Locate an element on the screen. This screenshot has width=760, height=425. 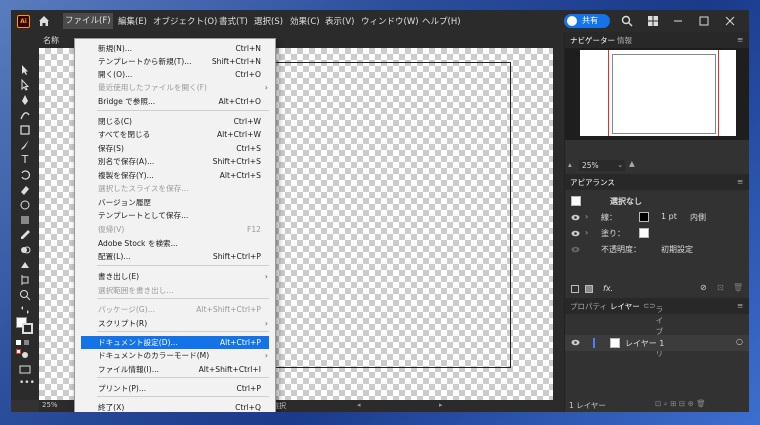
duplicate-item-icon: ⊡ is located at coordinates (720, 287).